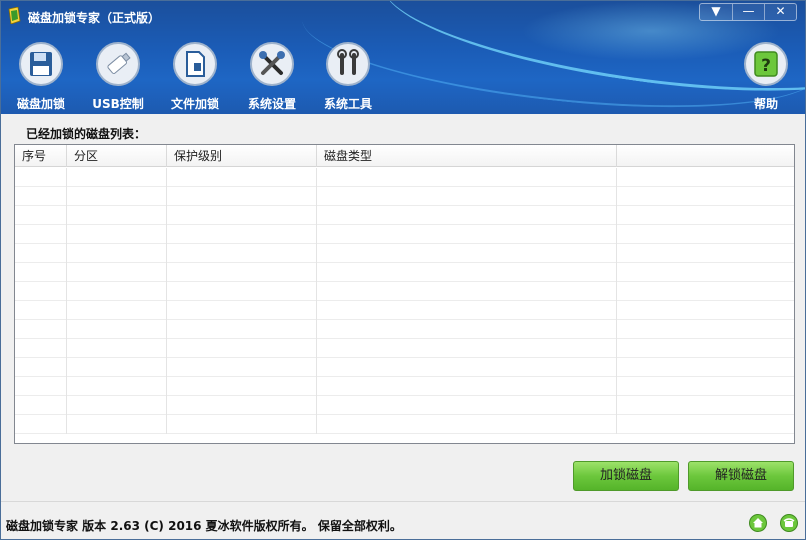  I want to click on column-header-protection-level: 保护级别, so click(242, 156).